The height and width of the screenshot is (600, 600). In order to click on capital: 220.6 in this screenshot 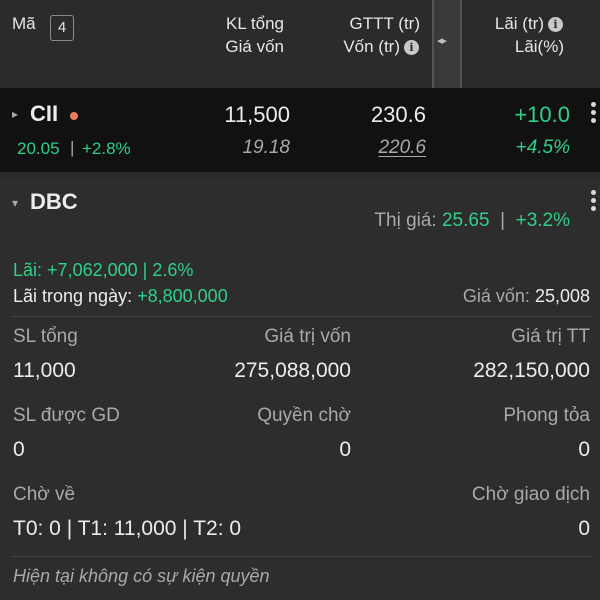, I will do `click(402, 147)`.